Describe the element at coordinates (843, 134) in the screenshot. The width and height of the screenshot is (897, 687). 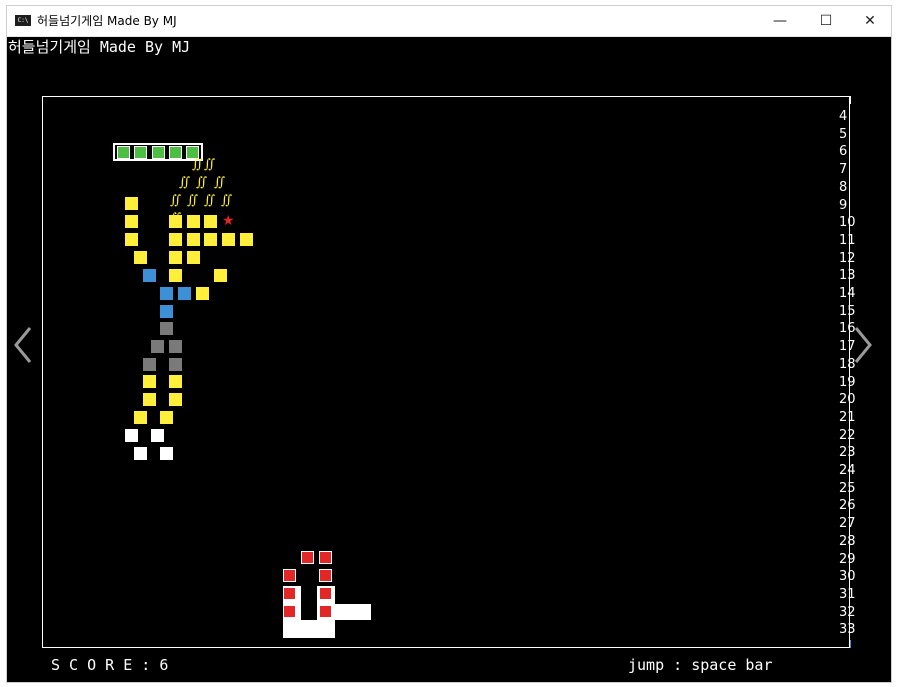
I see `row-number: 5` at that location.